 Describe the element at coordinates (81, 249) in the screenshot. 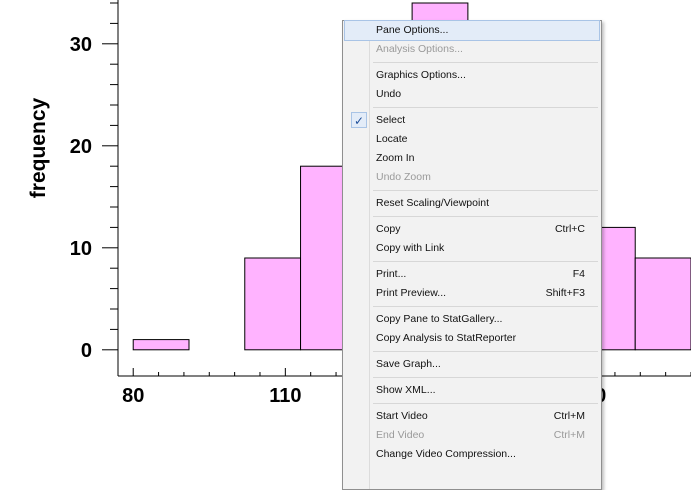

I see `y-tick-label: 10` at that location.